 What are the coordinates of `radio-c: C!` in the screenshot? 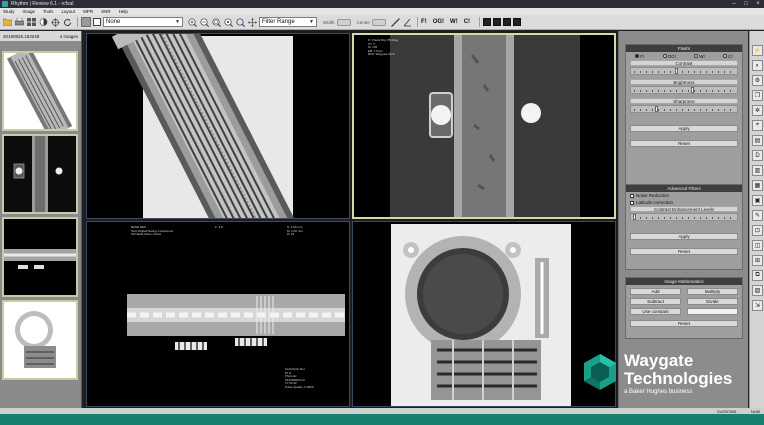 It's located at (728, 56).